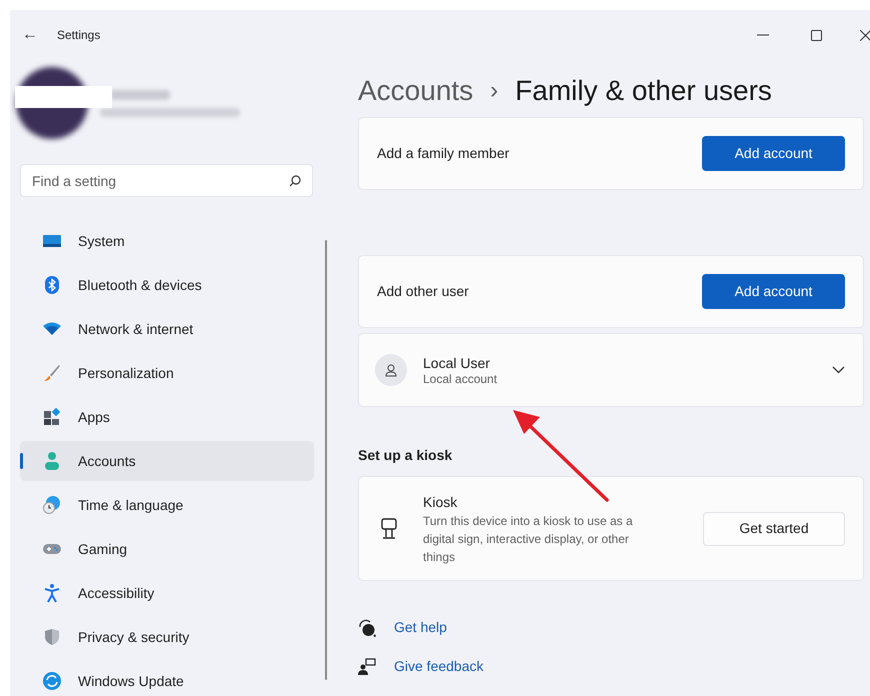  Describe the element at coordinates (816, 35) in the screenshot. I see `maximize-icon` at that location.